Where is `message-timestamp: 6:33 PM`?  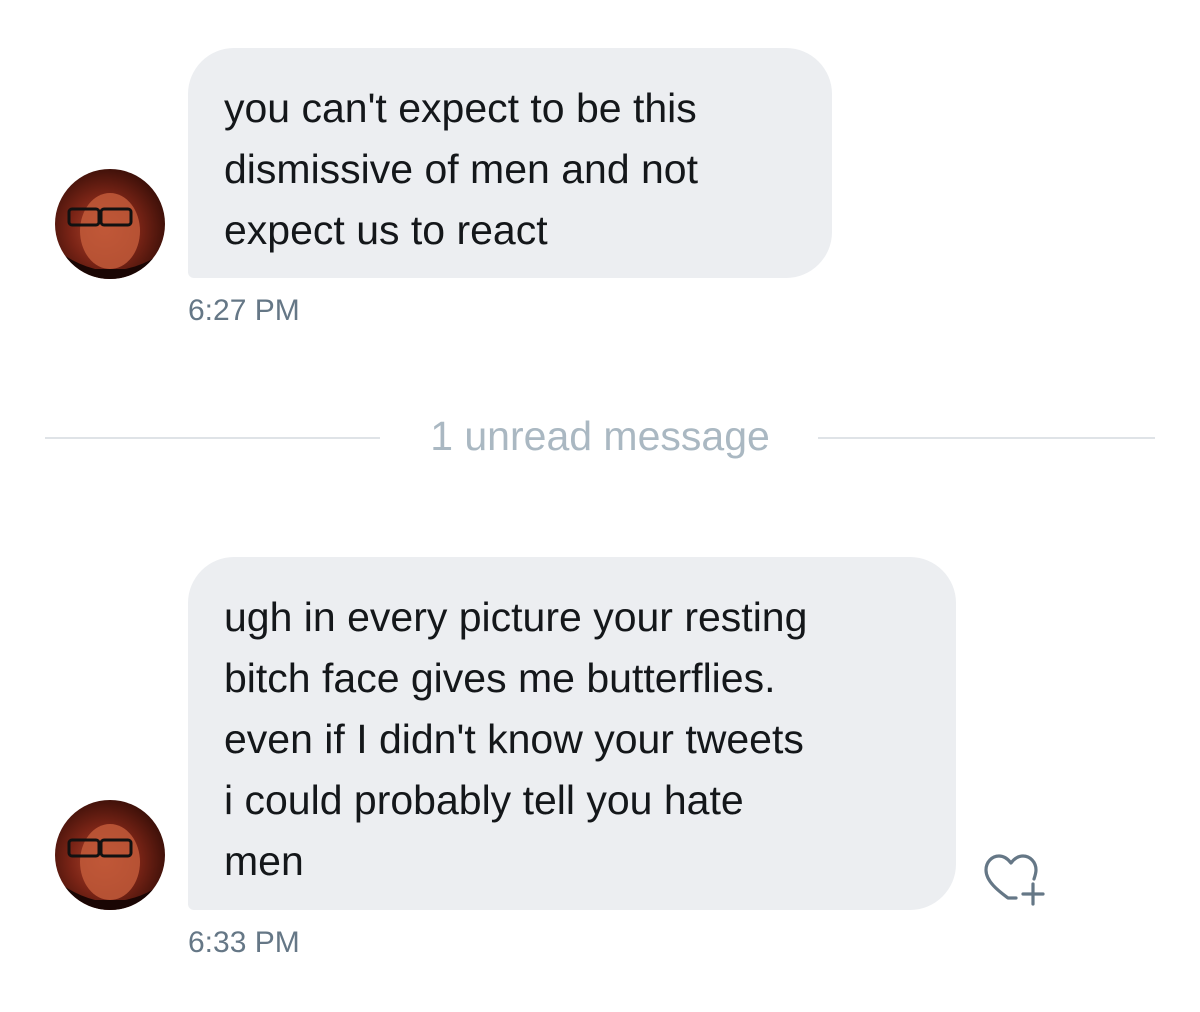
message-timestamp: 6:33 PM is located at coordinates (244, 942).